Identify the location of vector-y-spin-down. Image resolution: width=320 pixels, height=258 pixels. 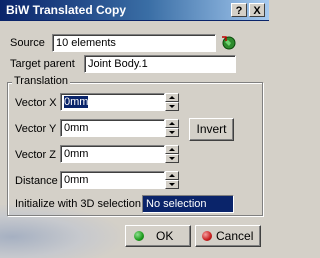
(172, 132).